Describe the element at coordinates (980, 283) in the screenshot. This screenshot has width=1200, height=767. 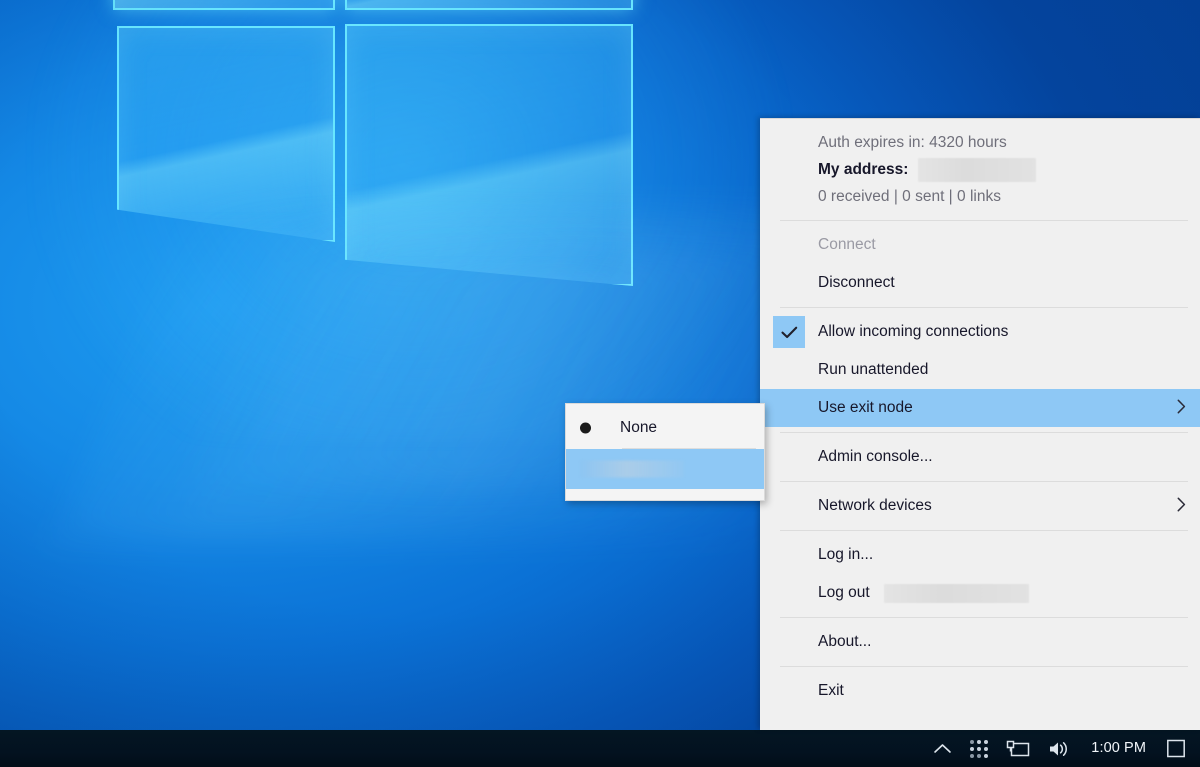
I see `menu-item-disconnect: Disconnect` at that location.